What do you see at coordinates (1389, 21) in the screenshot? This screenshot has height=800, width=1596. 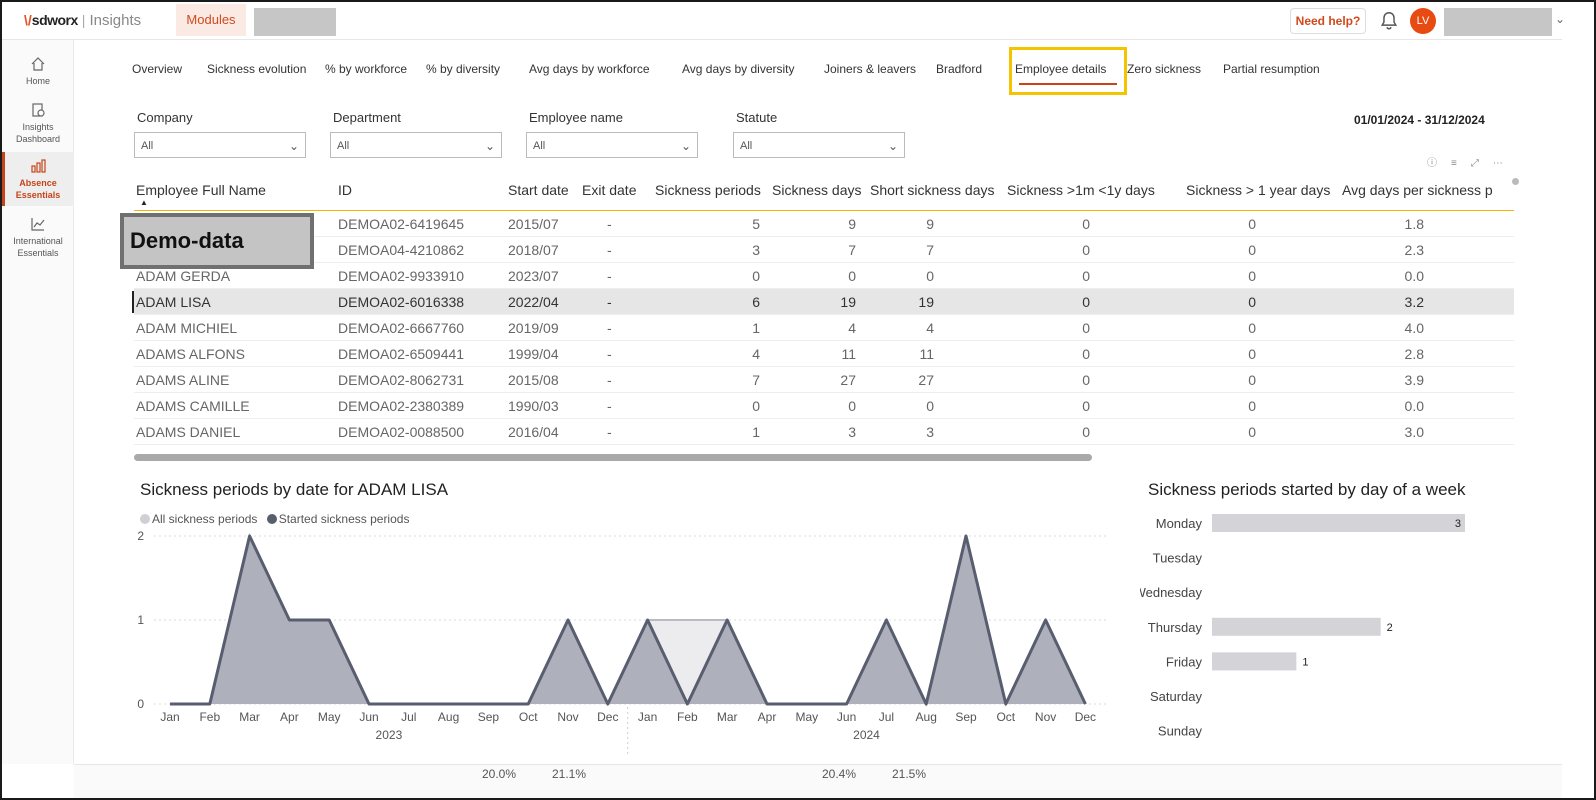 I see `bell-icon` at bounding box center [1389, 21].